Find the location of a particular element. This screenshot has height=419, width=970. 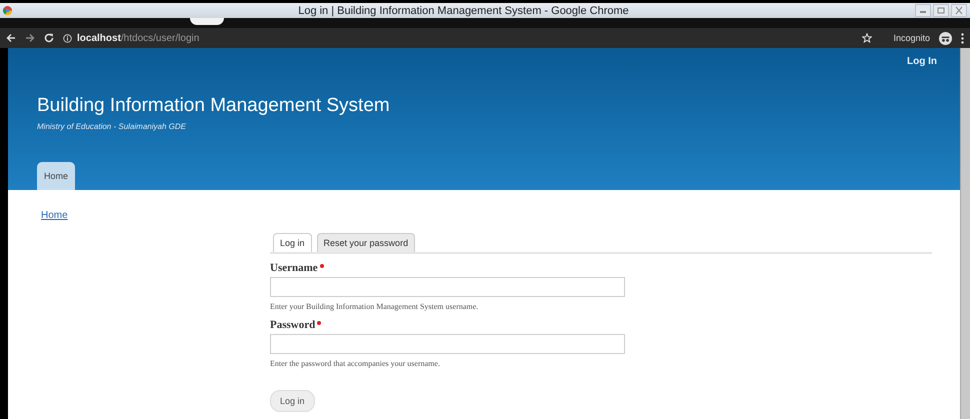

field-description: Enter the password that accompanies your username. is located at coordinates (355, 363).